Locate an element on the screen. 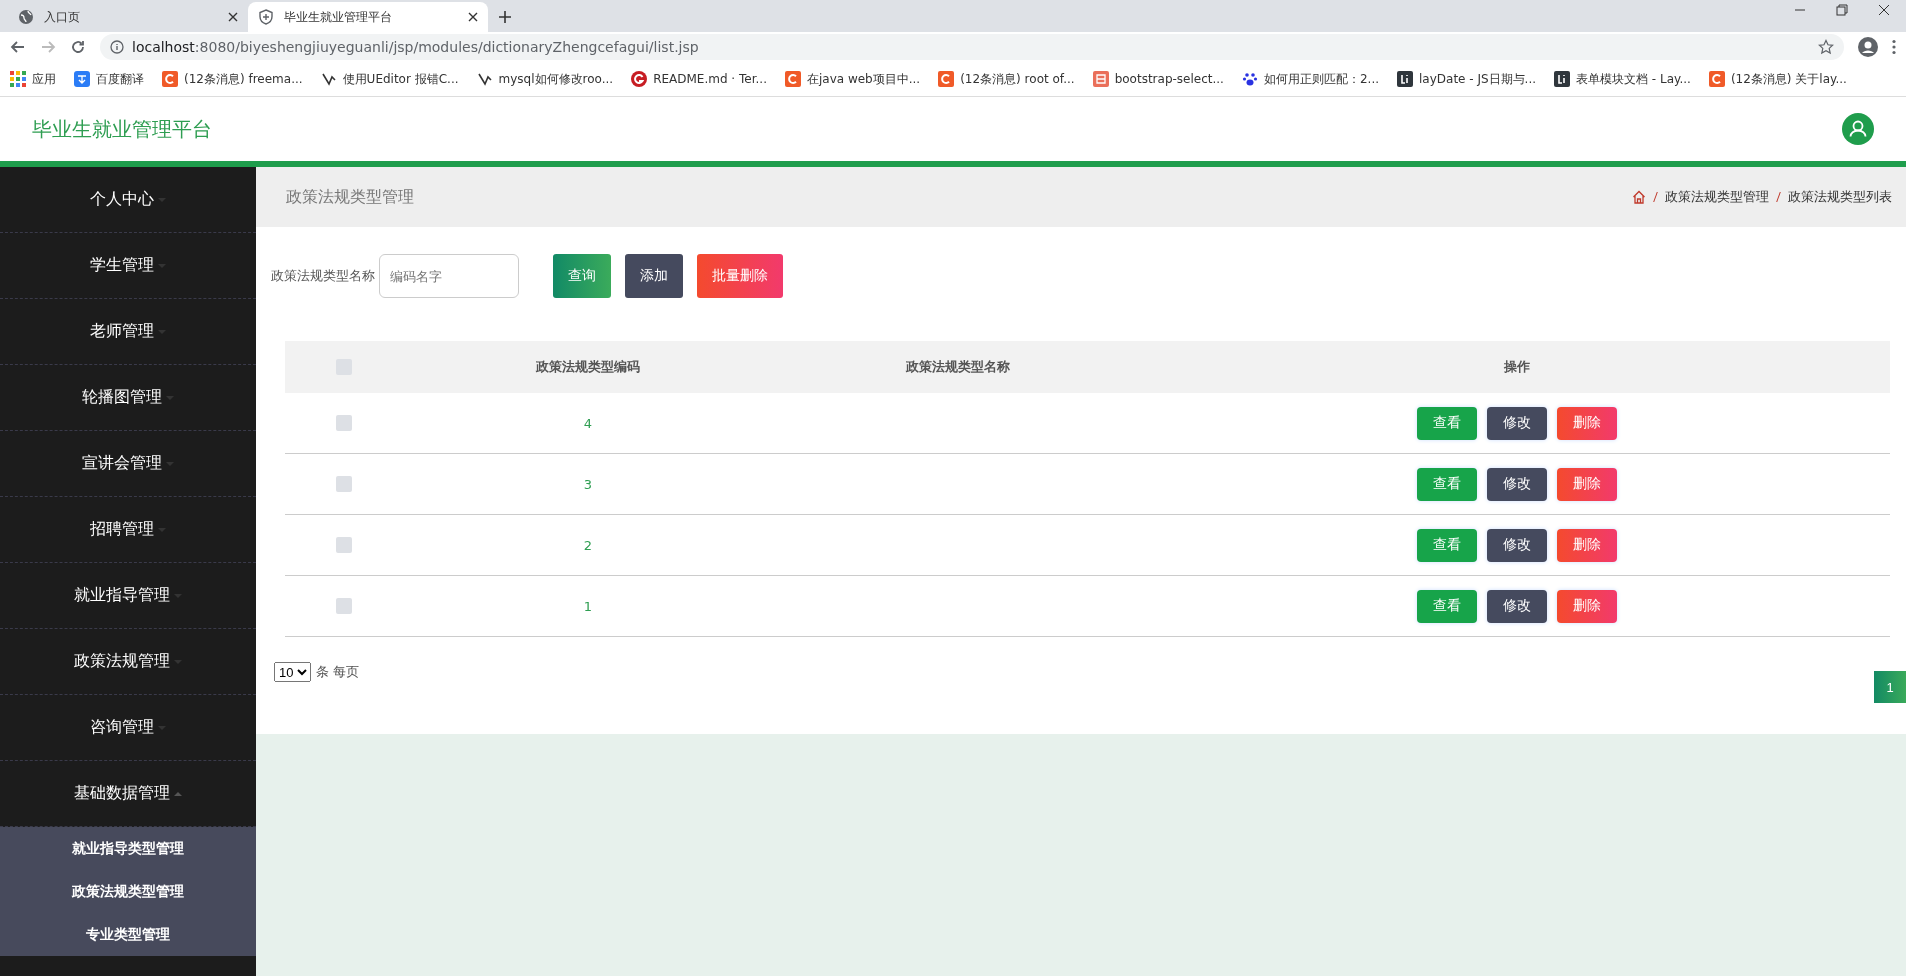 This screenshot has width=1906, height=976. star-icon is located at coordinates (1826, 47).